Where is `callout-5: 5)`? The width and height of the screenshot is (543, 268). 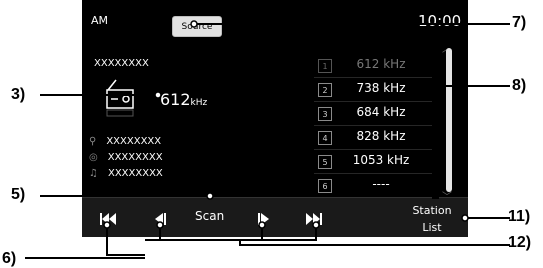
callout-5: 5) is located at coordinates (18, 194).